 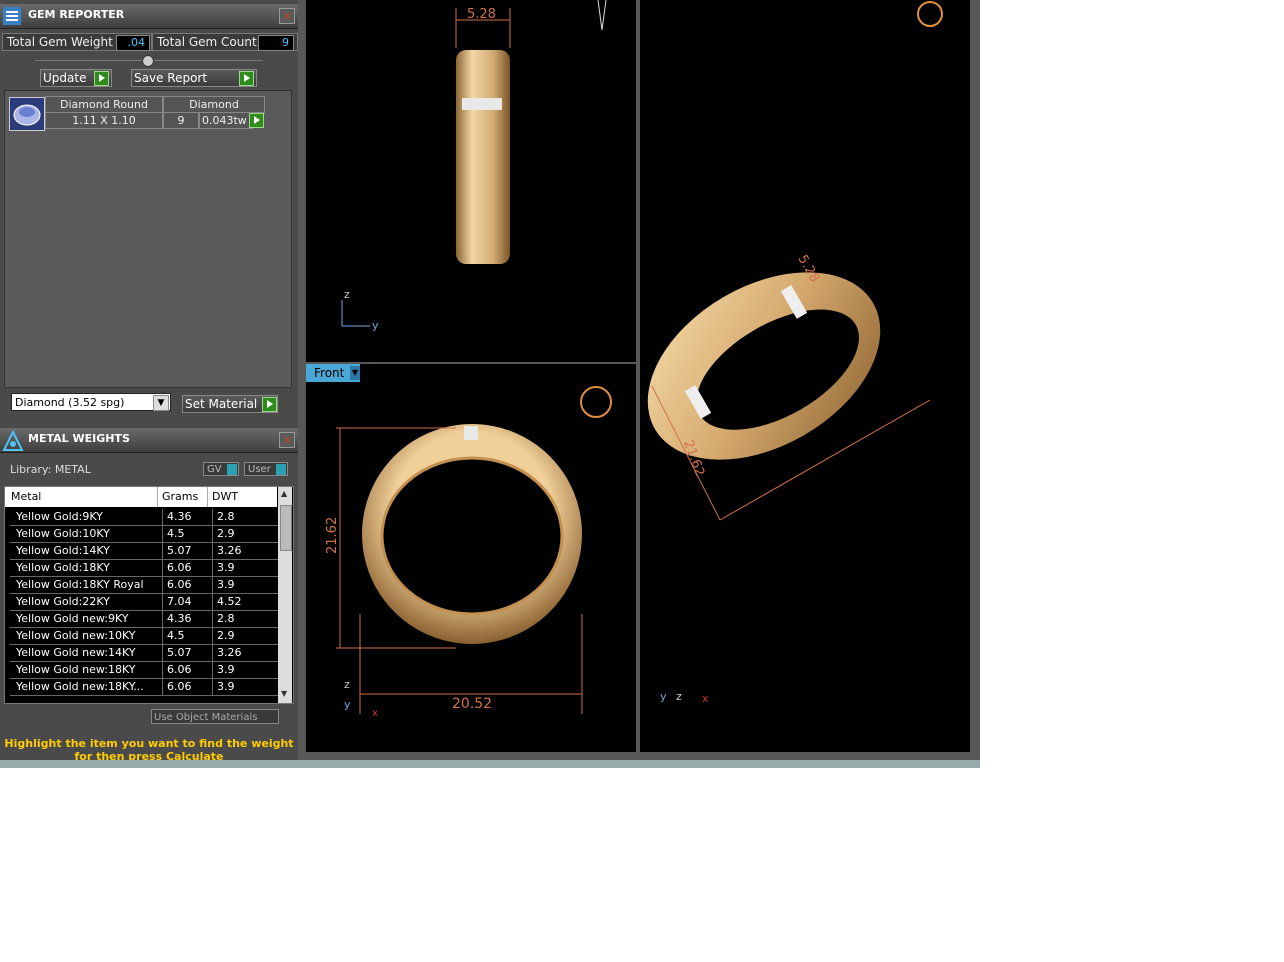 What do you see at coordinates (347, 294) in the screenshot?
I see `axis-z-label: z` at bounding box center [347, 294].